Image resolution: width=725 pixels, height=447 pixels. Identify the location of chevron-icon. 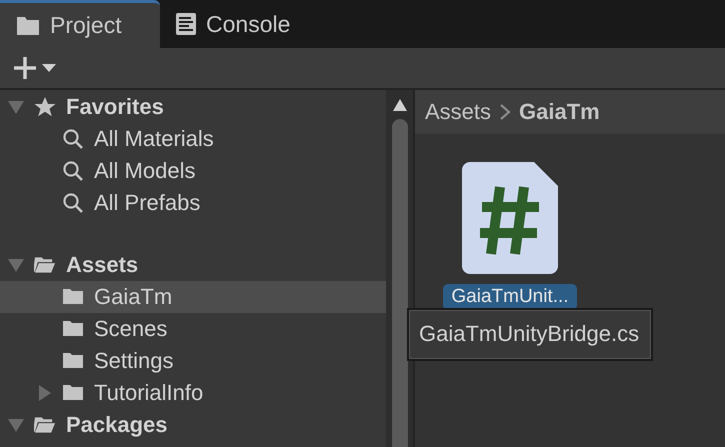
(505, 112).